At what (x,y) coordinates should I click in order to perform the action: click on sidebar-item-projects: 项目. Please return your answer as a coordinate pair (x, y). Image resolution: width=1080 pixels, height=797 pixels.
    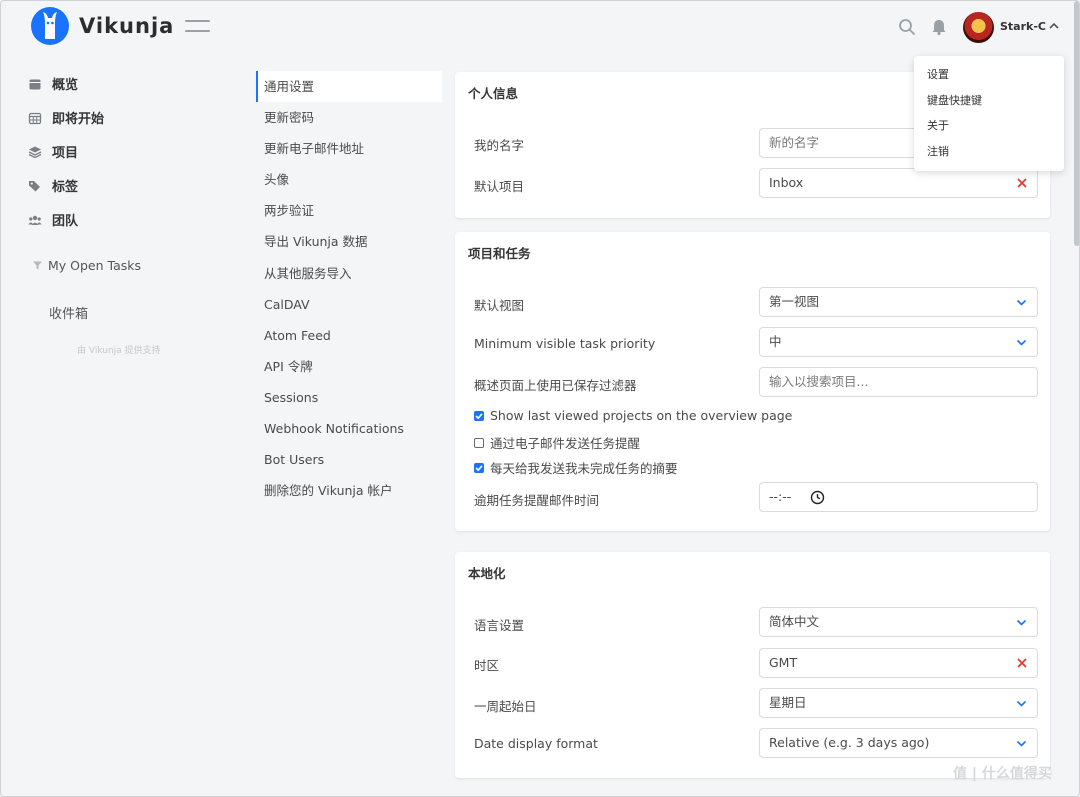
    Looking at the image, I should click on (53, 151).